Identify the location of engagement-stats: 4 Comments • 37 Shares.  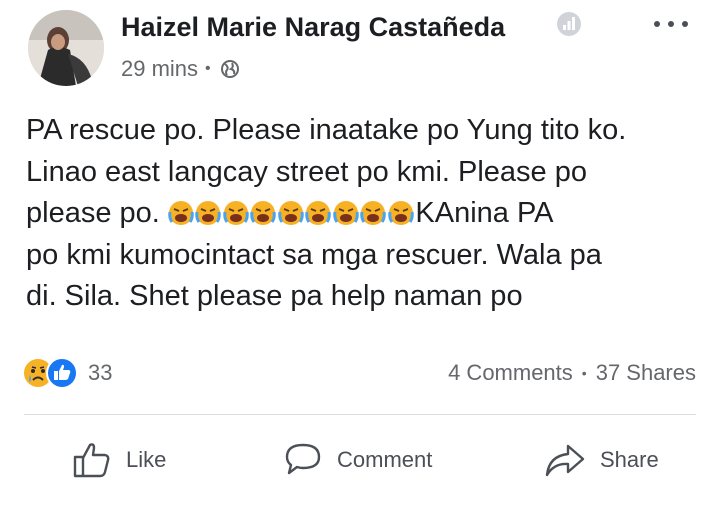
(572, 373).